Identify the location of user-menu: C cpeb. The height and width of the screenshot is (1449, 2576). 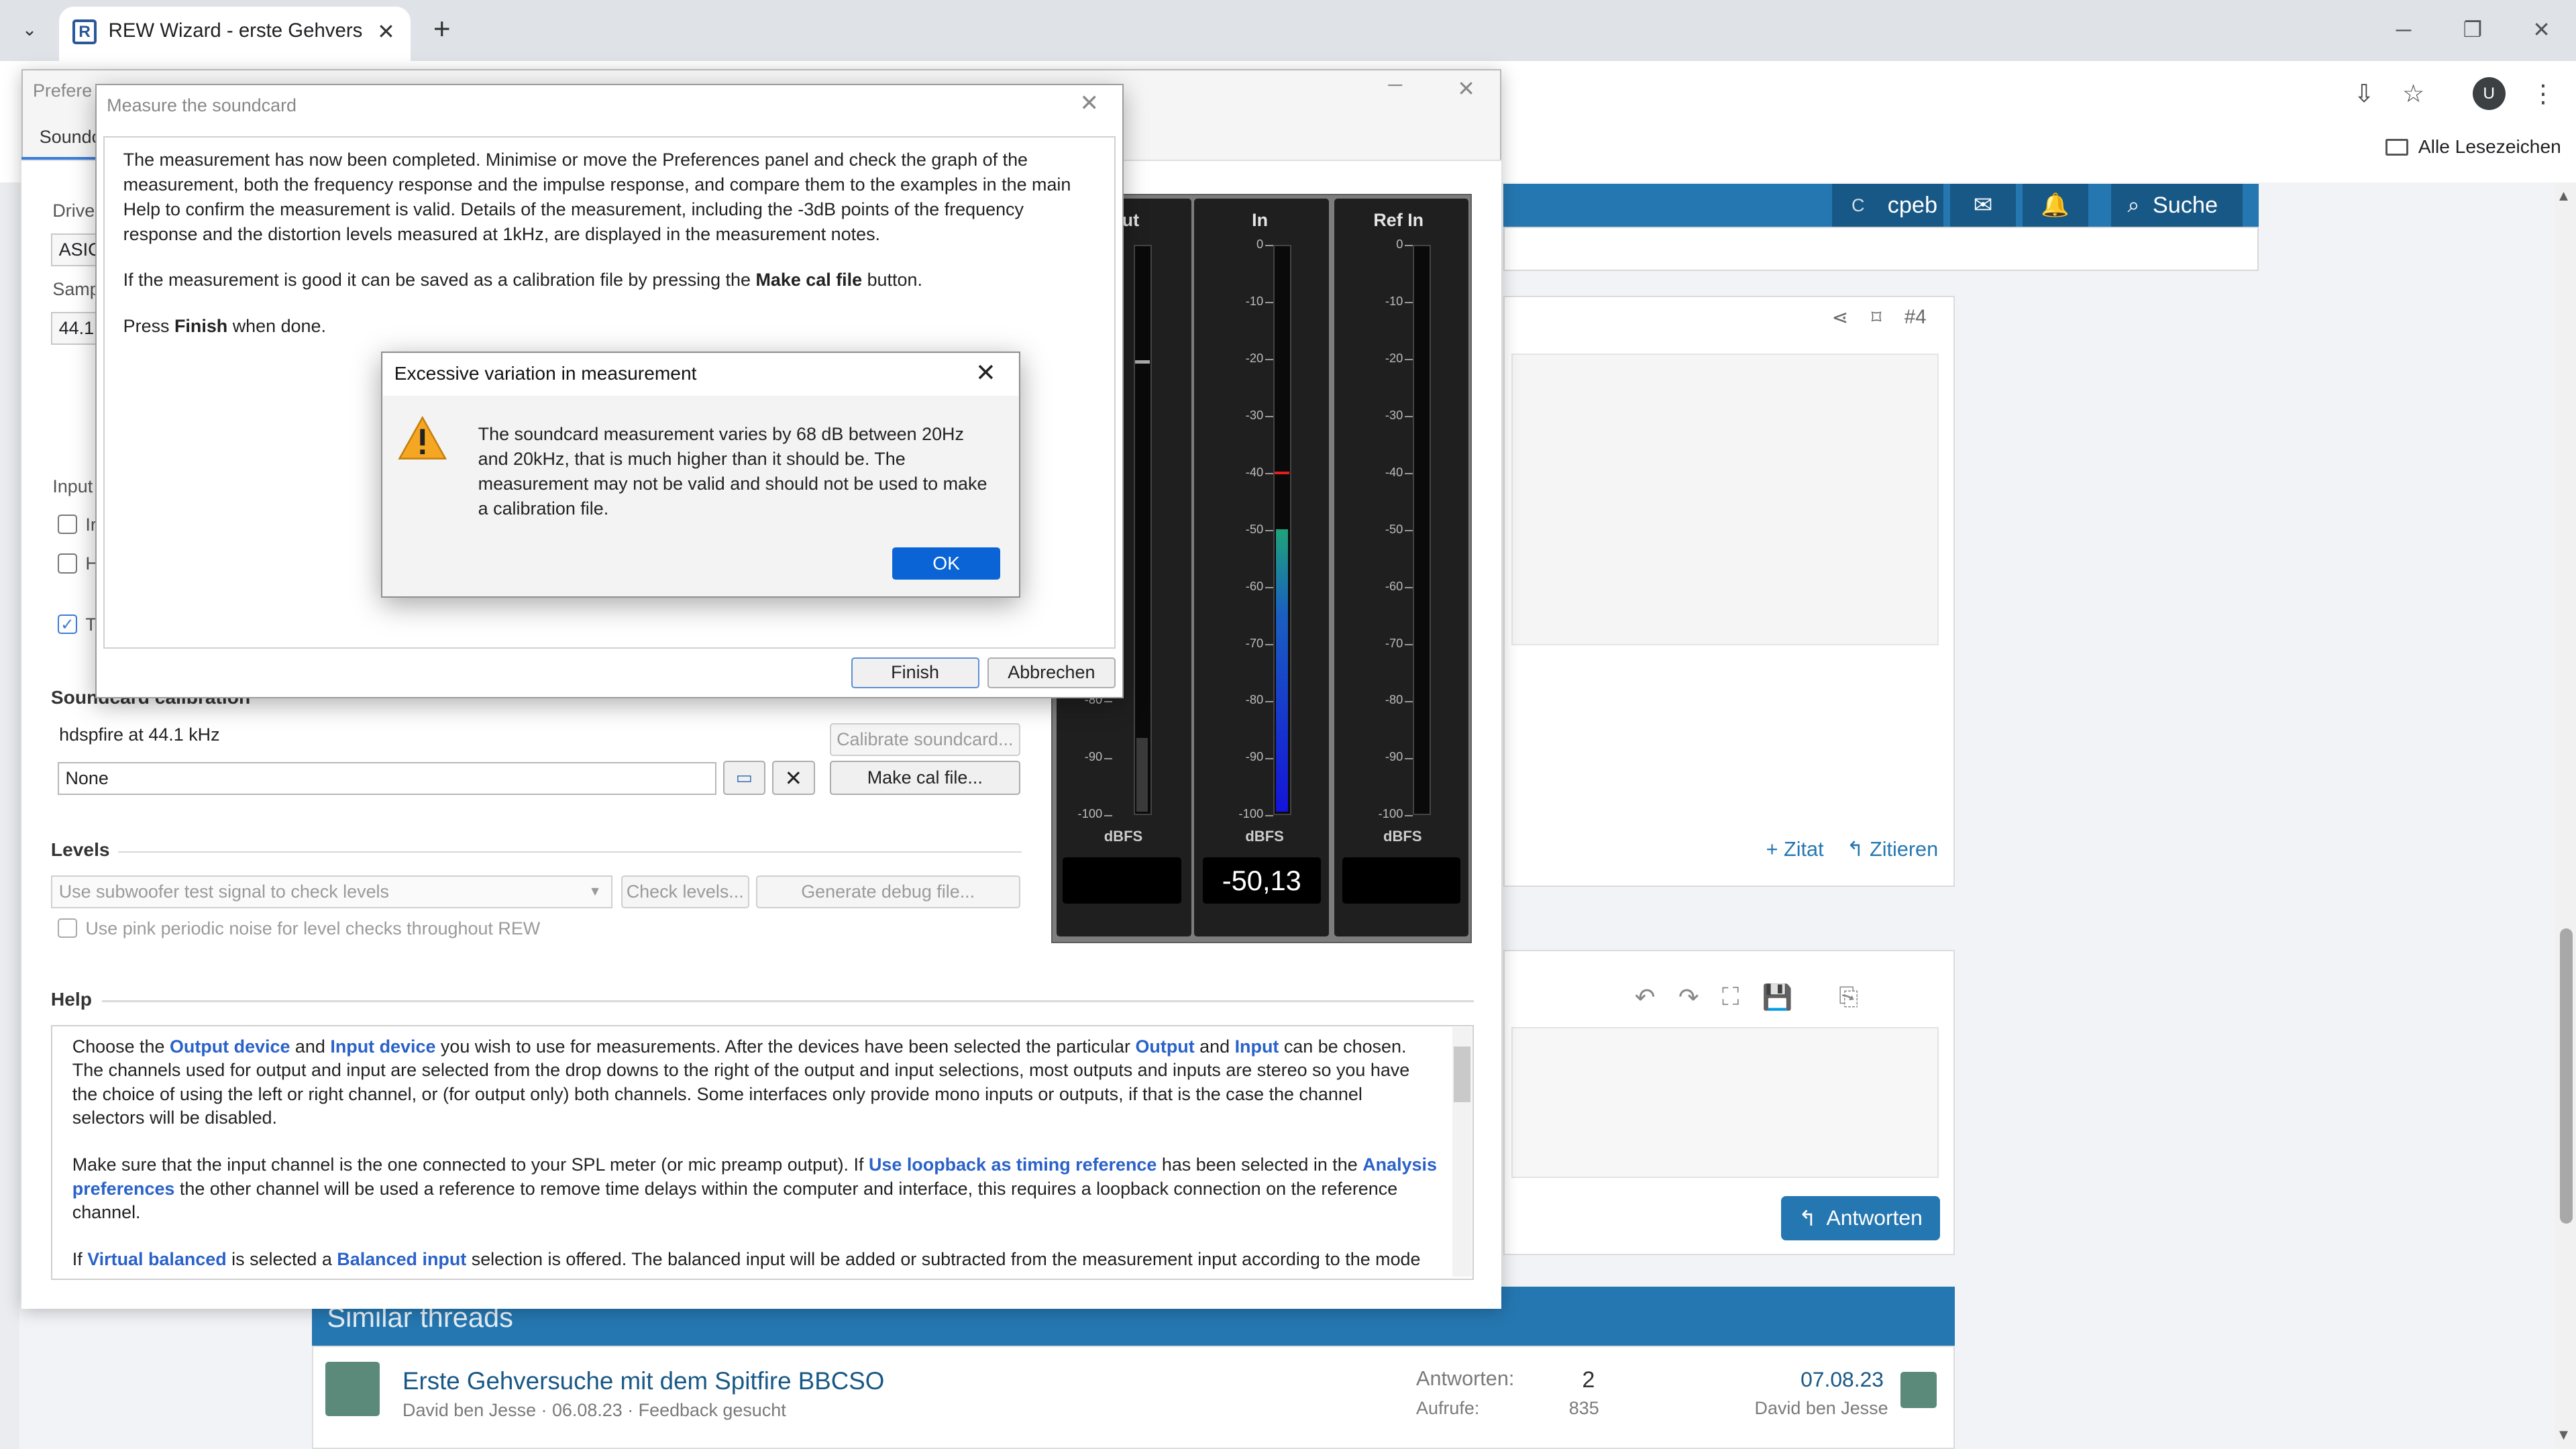
(1887, 205).